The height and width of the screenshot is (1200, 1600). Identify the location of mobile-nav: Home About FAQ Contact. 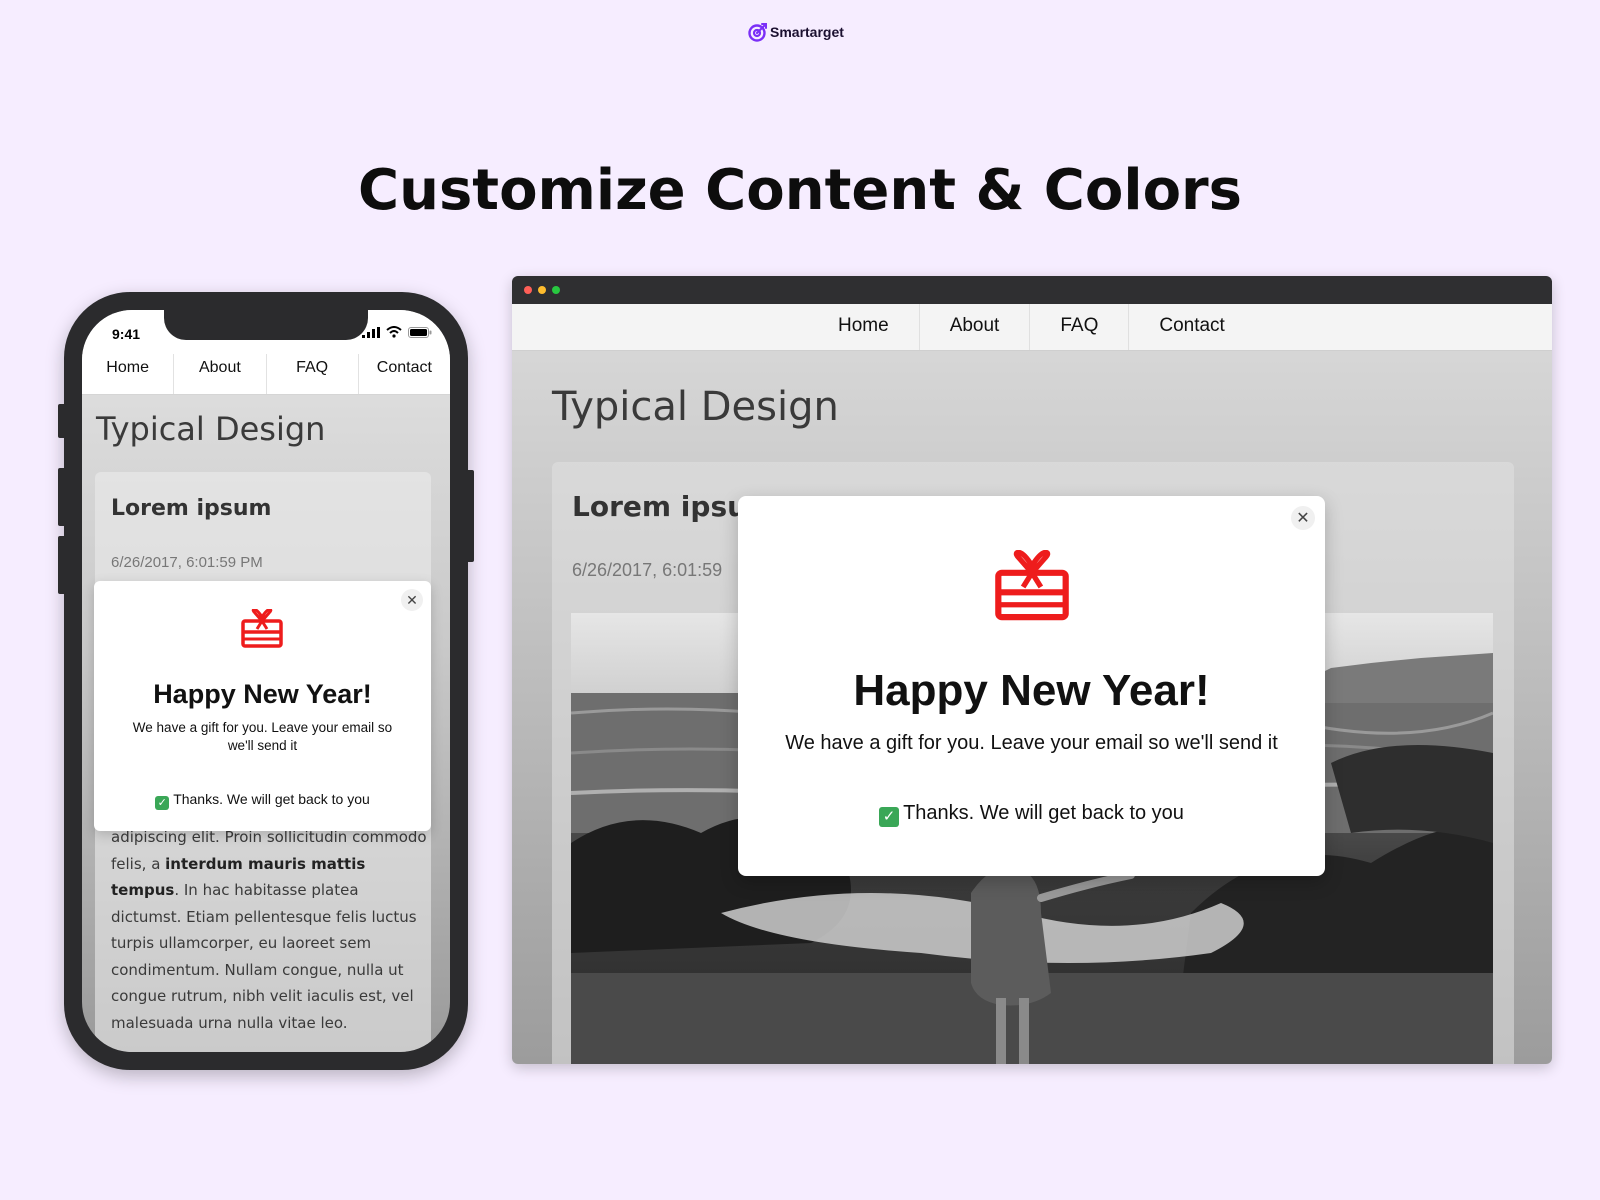
(266, 374).